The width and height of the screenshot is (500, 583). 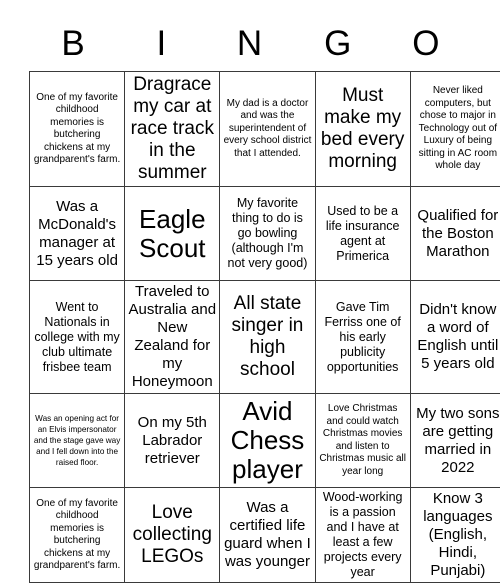 I want to click on bingo-cell-text: Qualified for the Boston Marathon, so click(x=457, y=234).